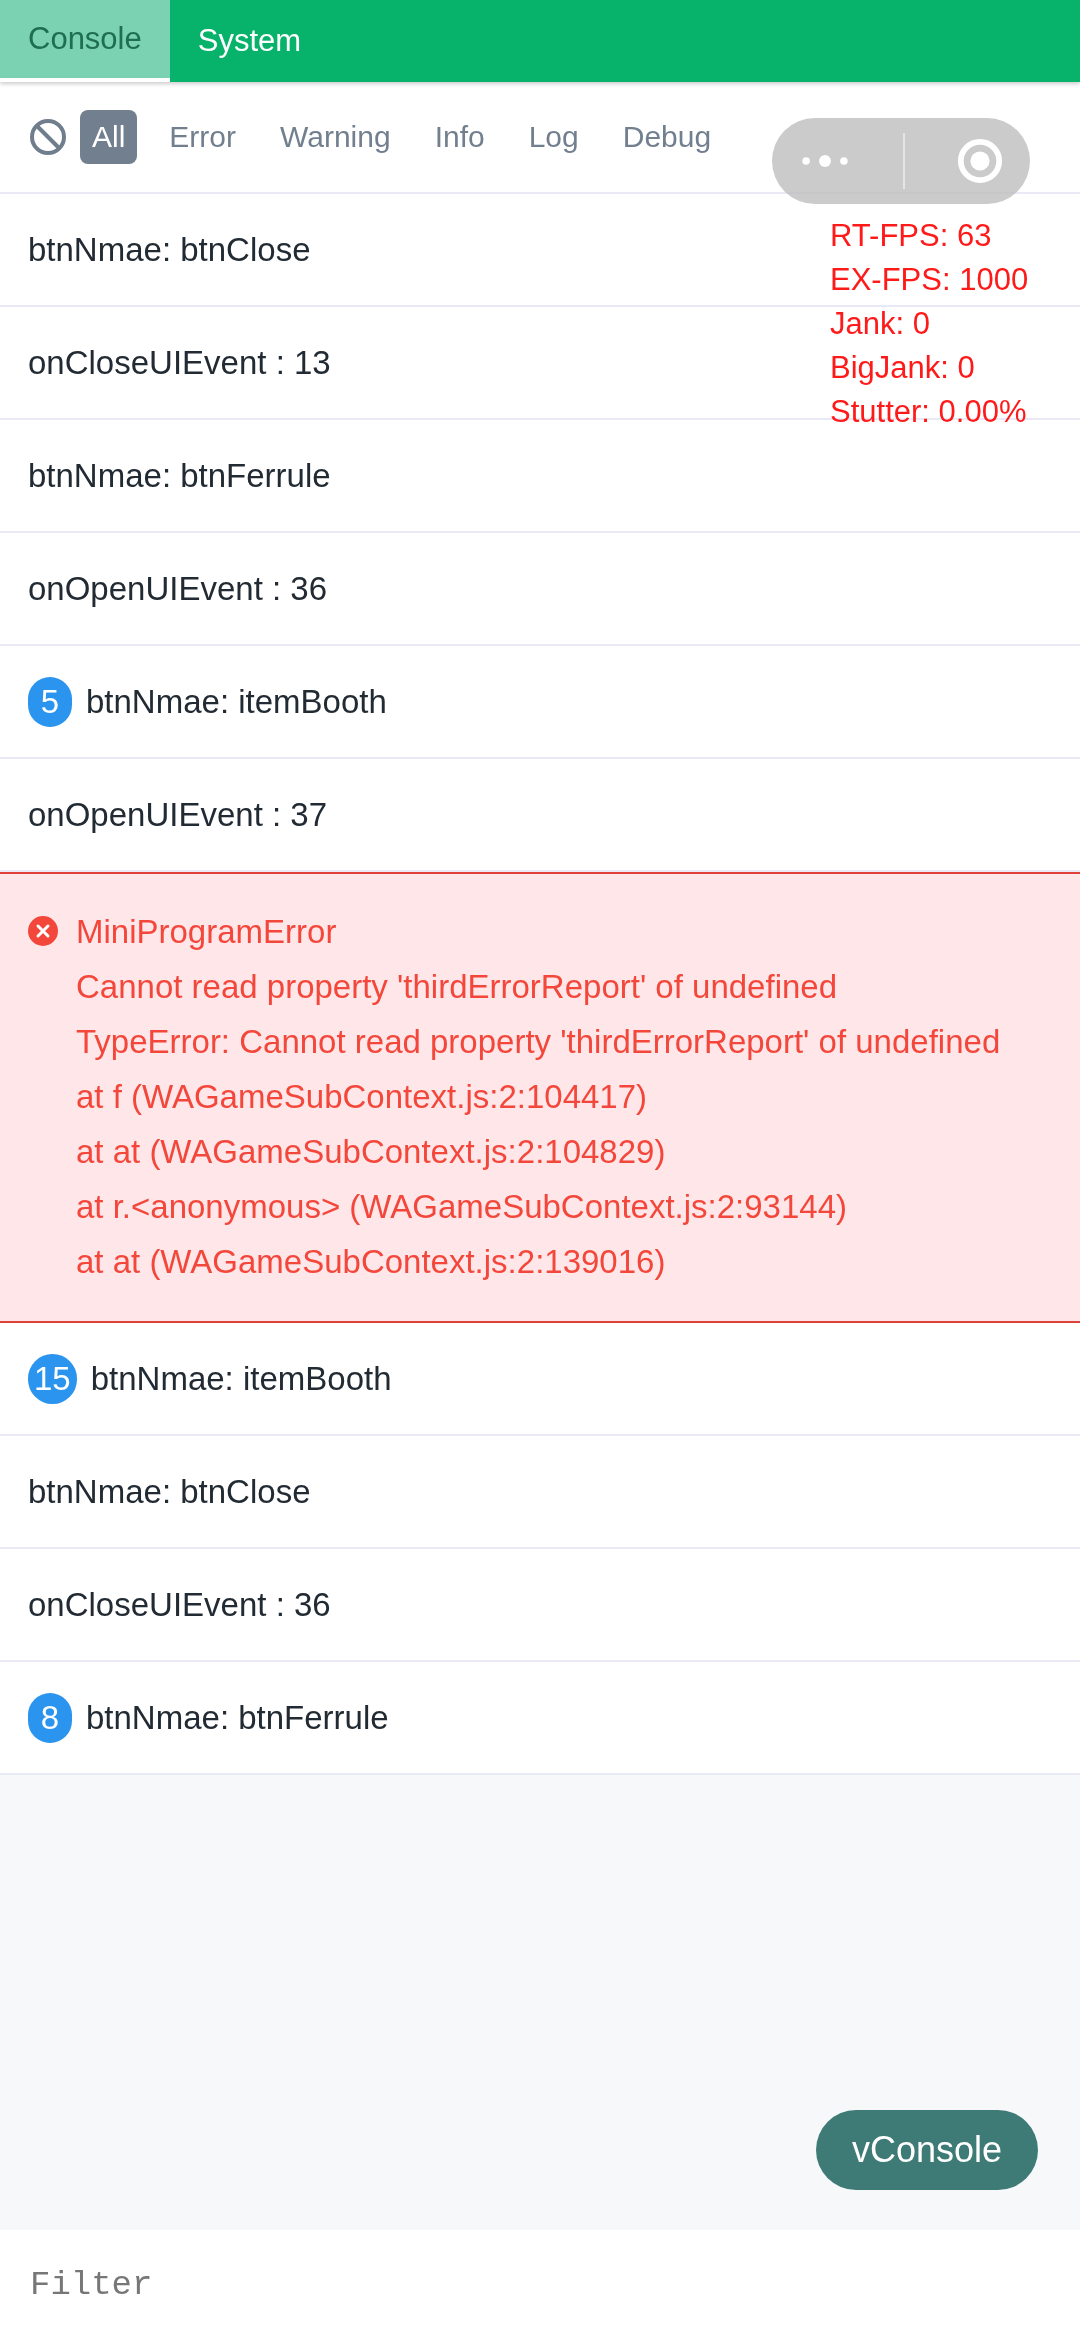 The width and height of the screenshot is (1080, 2340). Describe the element at coordinates (480, 2285) in the screenshot. I see `filter-field: Filter` at that location.